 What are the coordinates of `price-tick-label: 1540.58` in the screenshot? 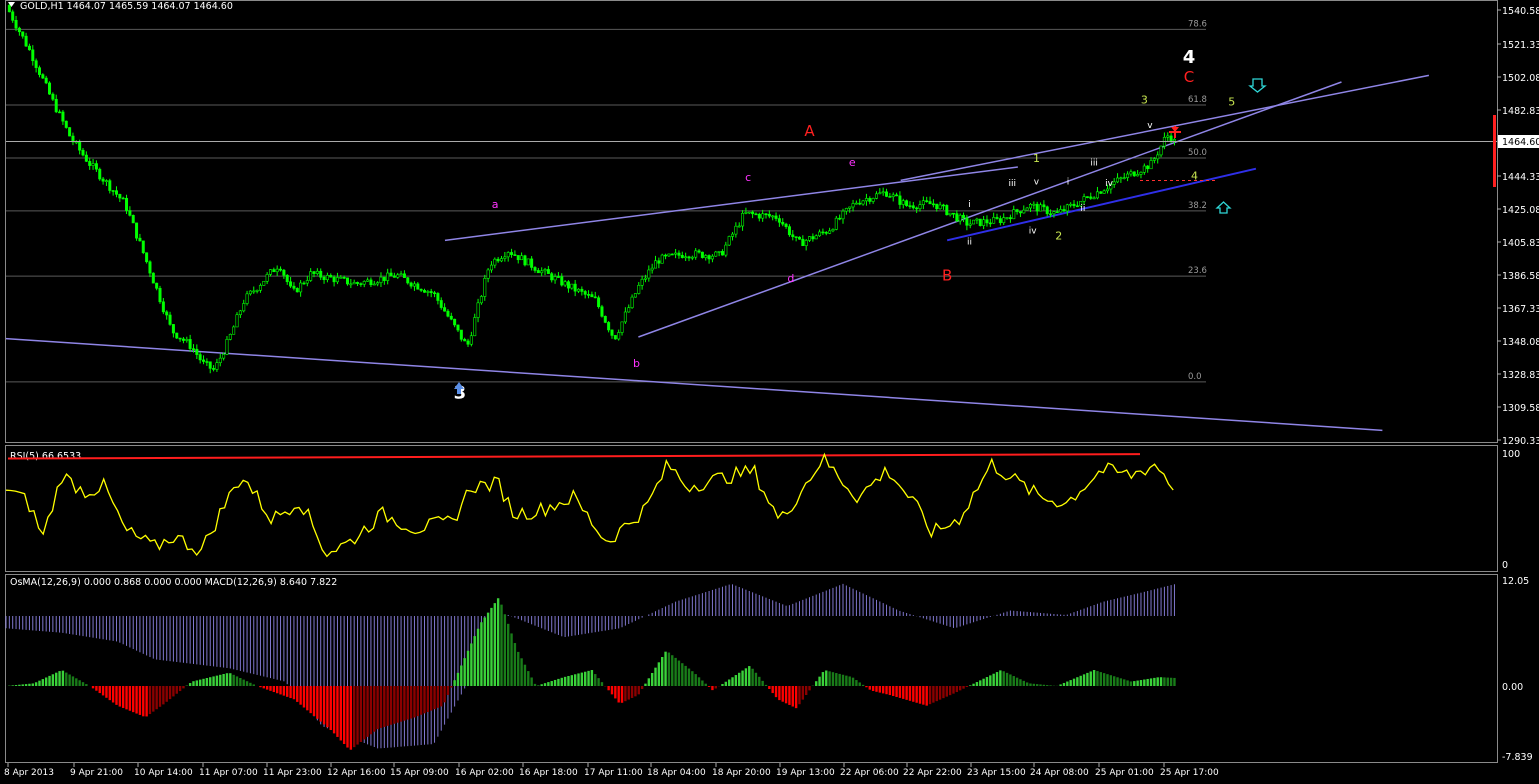 It's located at (1520, 11).